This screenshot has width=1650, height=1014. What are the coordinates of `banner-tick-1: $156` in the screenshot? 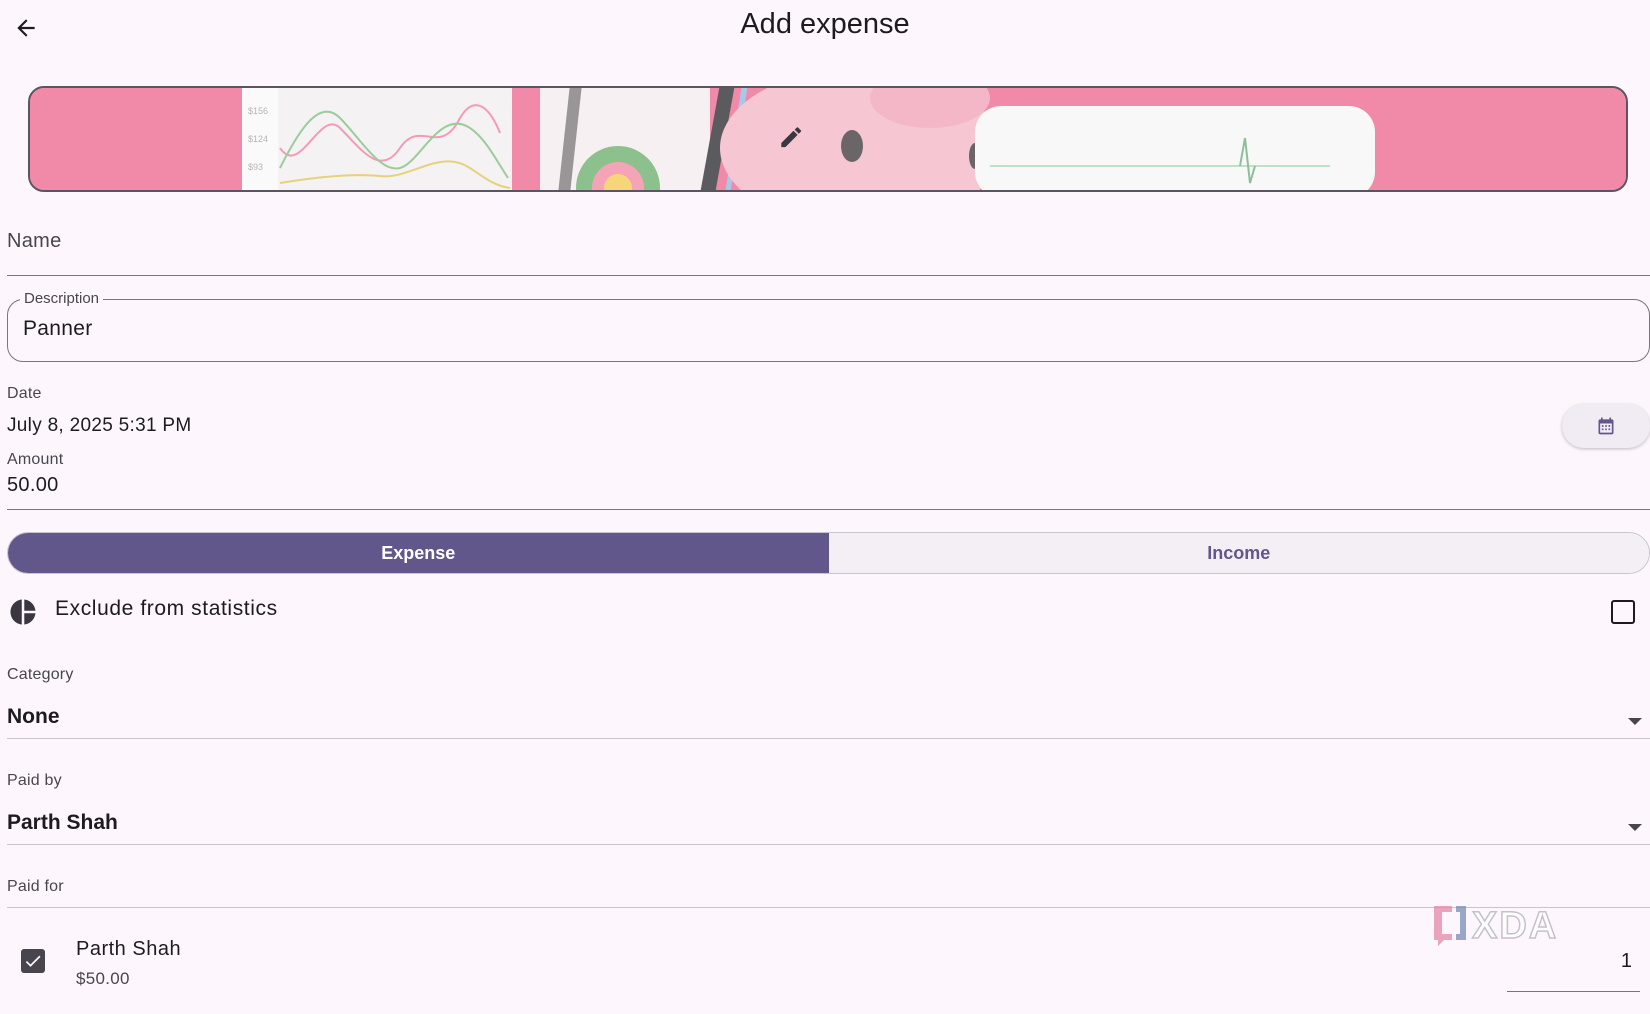 It's located at (258, 111).